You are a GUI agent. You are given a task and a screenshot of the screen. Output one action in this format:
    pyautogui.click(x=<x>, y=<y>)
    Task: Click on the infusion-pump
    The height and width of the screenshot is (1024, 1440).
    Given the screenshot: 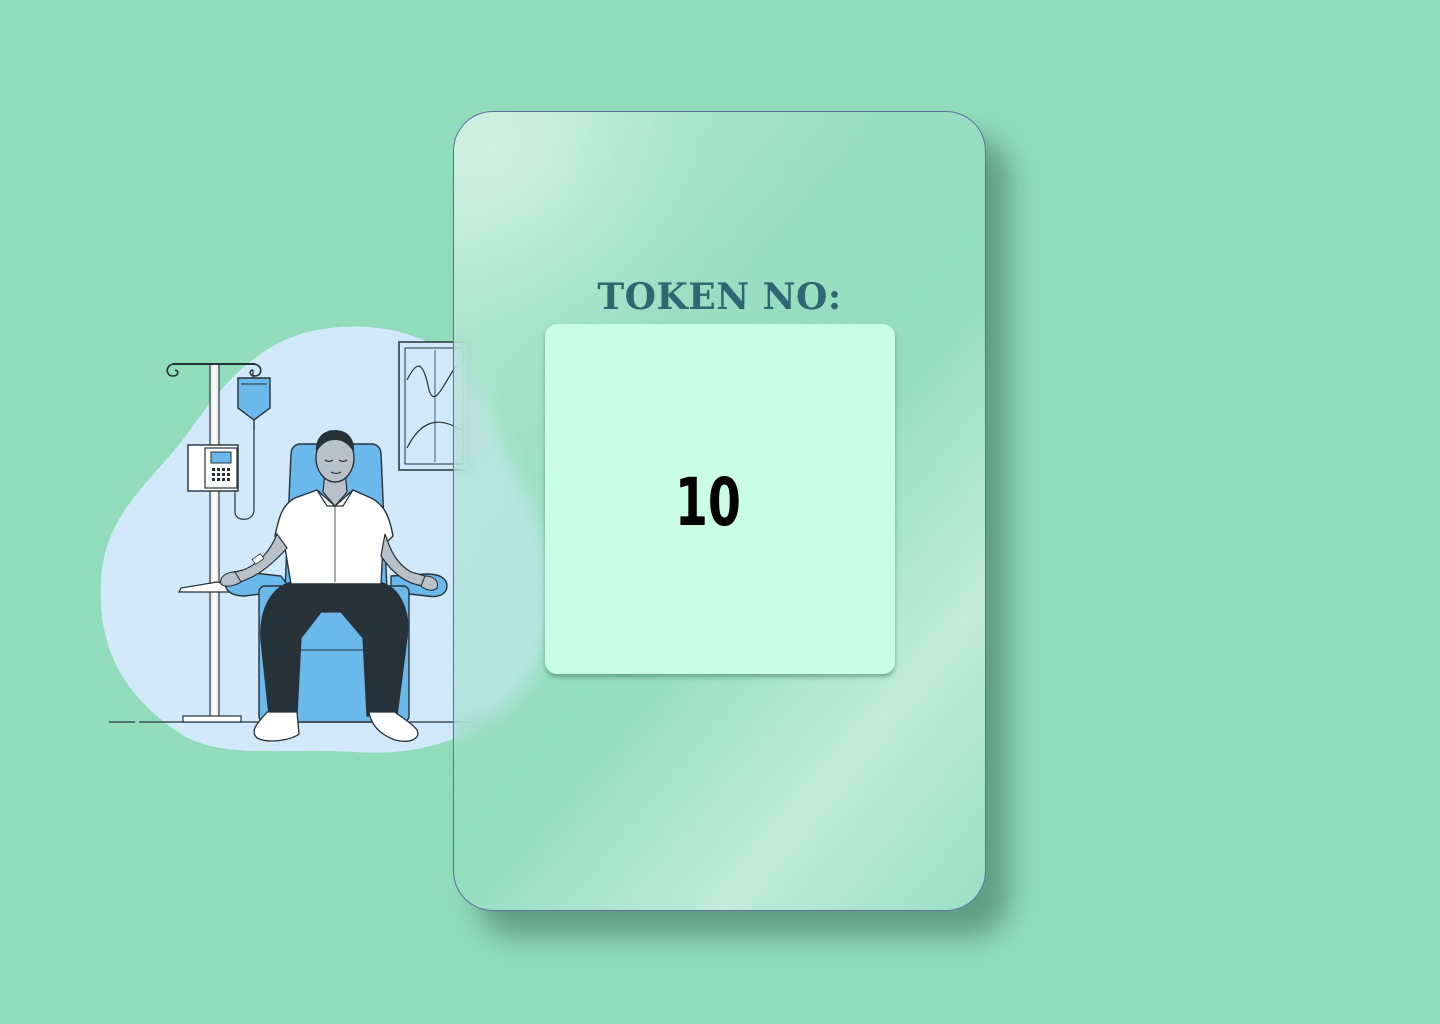 What is the action you would take?
    pyautogui.click(x=213, y=468)
    